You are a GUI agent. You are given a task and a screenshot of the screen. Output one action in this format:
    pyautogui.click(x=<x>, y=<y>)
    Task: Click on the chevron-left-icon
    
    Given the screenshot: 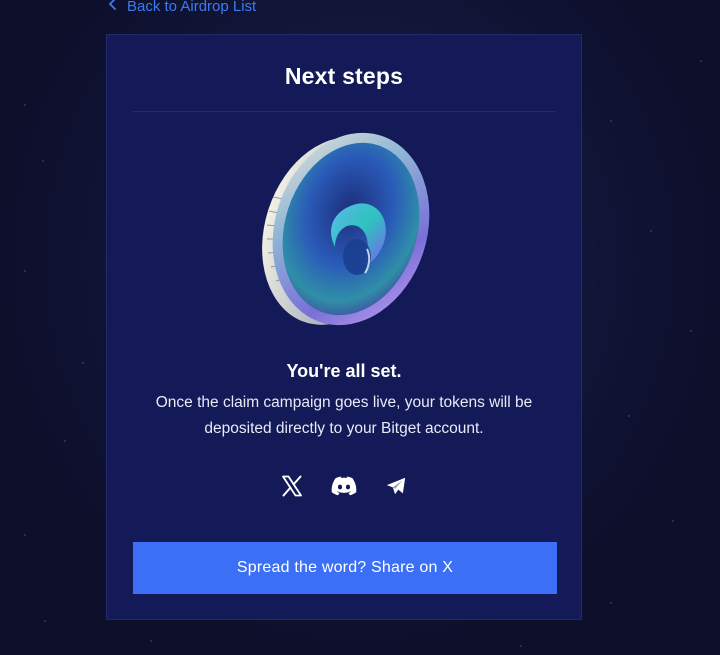 What is the action you would take?
    pyautogui.click(x=113, y=7)
    